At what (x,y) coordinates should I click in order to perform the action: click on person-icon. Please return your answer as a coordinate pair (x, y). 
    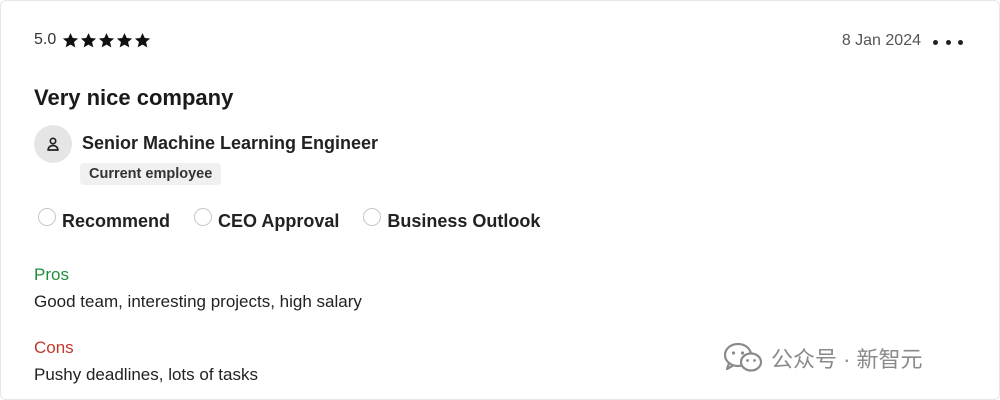
    Looking at the image, I should click on (53, 144).